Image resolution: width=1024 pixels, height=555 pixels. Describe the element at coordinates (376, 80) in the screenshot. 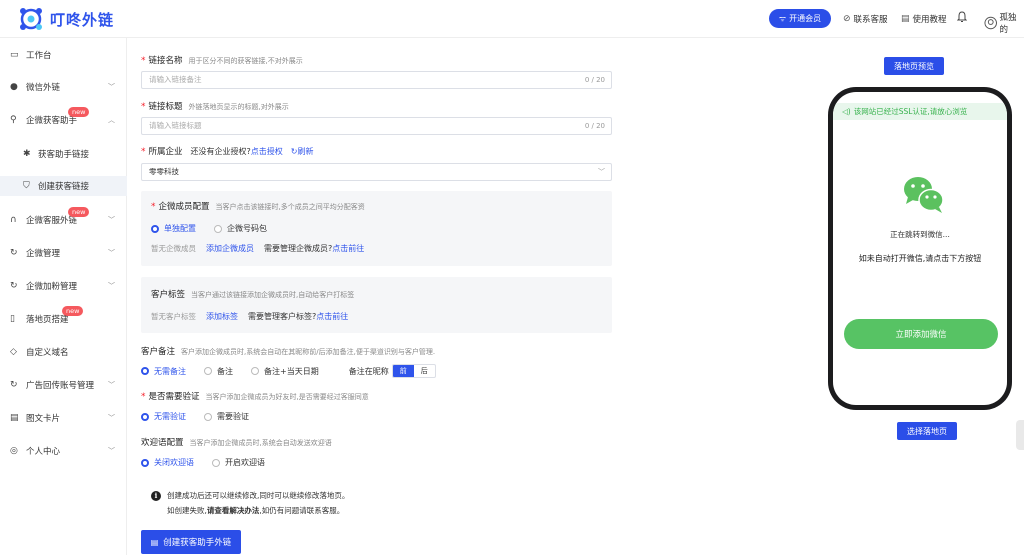

I see `link-name-input: 请输入链接备注 0 / 20` at that location.